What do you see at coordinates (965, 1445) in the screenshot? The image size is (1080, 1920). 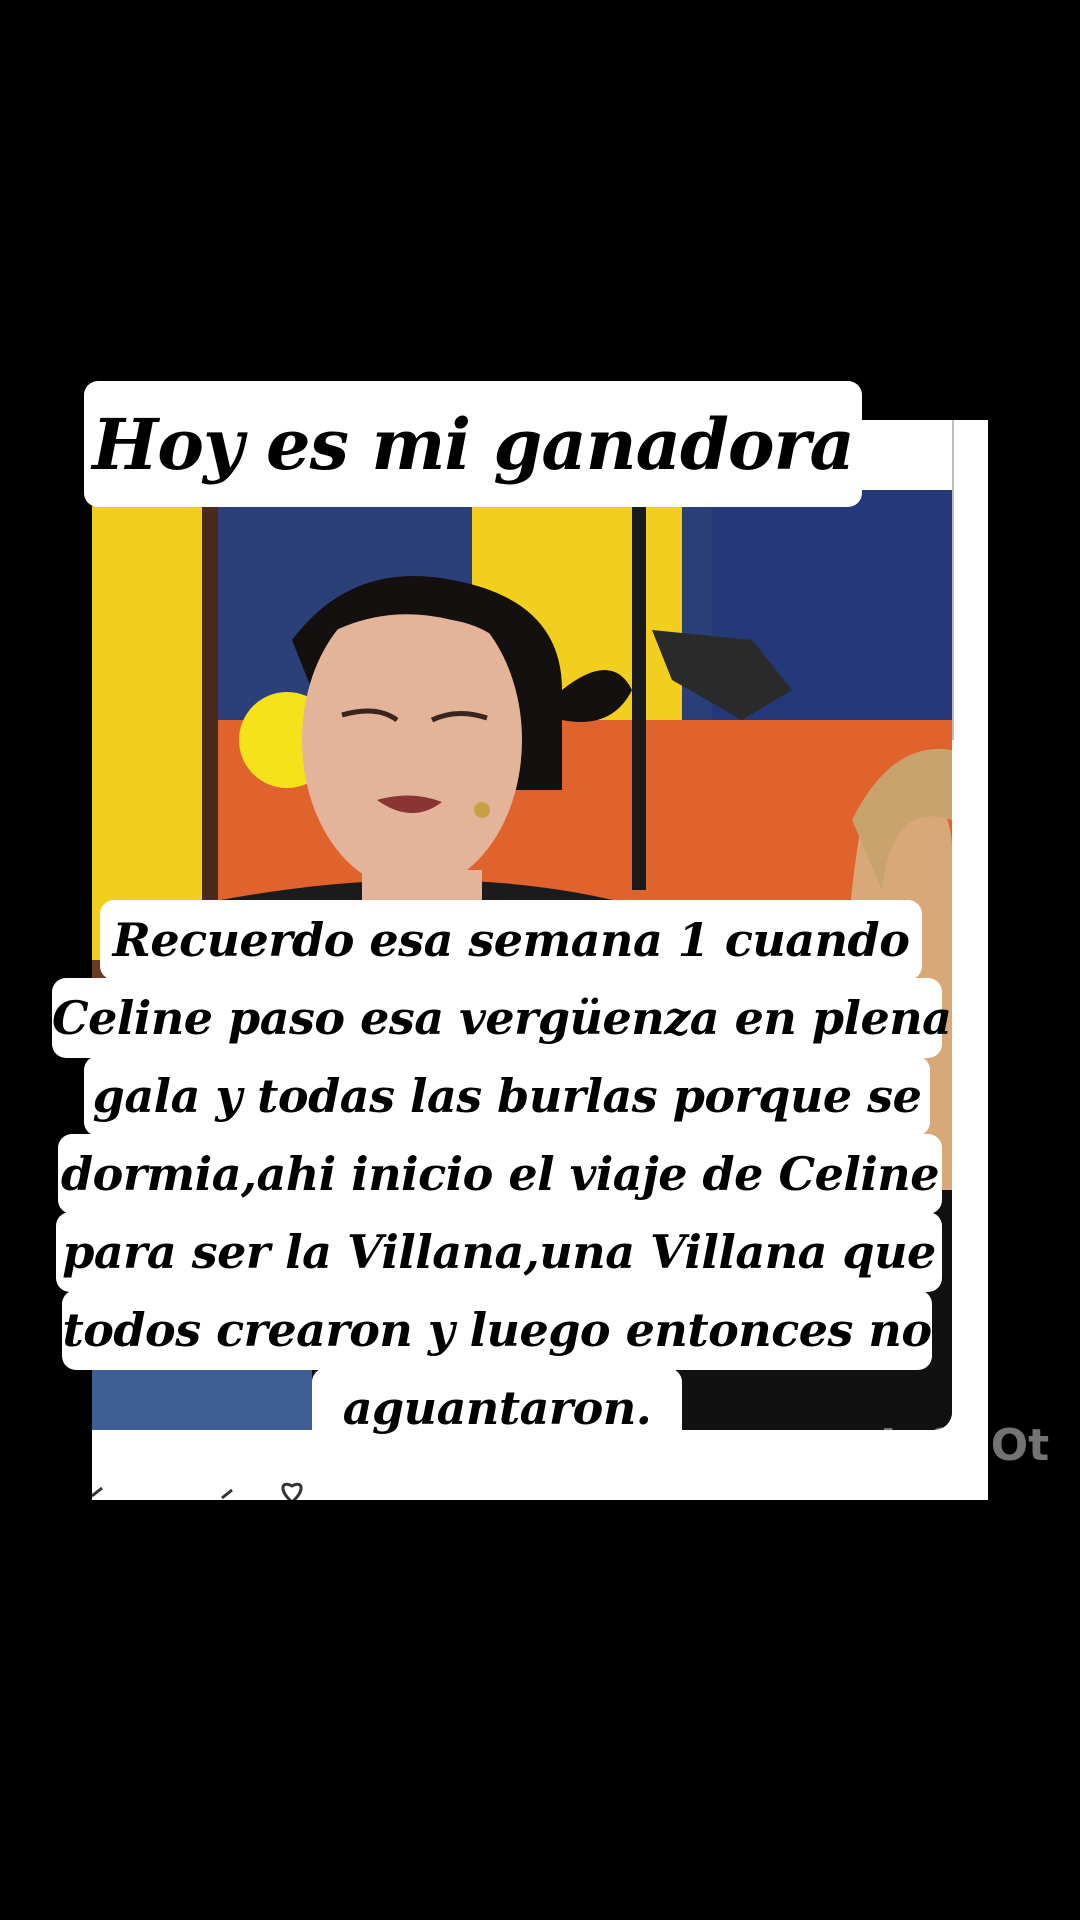 I see `watermark-logo: InShOt` at bounding box center [965, 1445].